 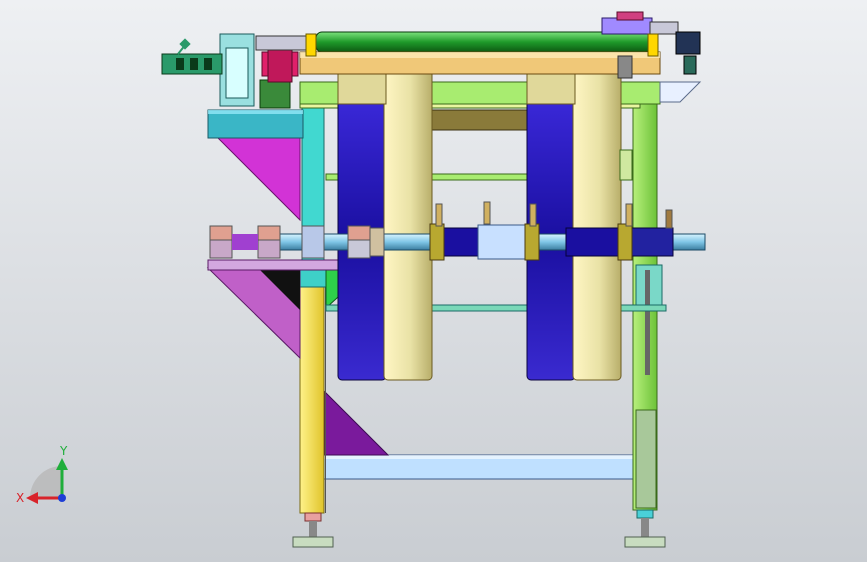 What do you see at coordinates (480, 53) in the screenshot?
I see `top-roller` at bounding box center [480, 53].